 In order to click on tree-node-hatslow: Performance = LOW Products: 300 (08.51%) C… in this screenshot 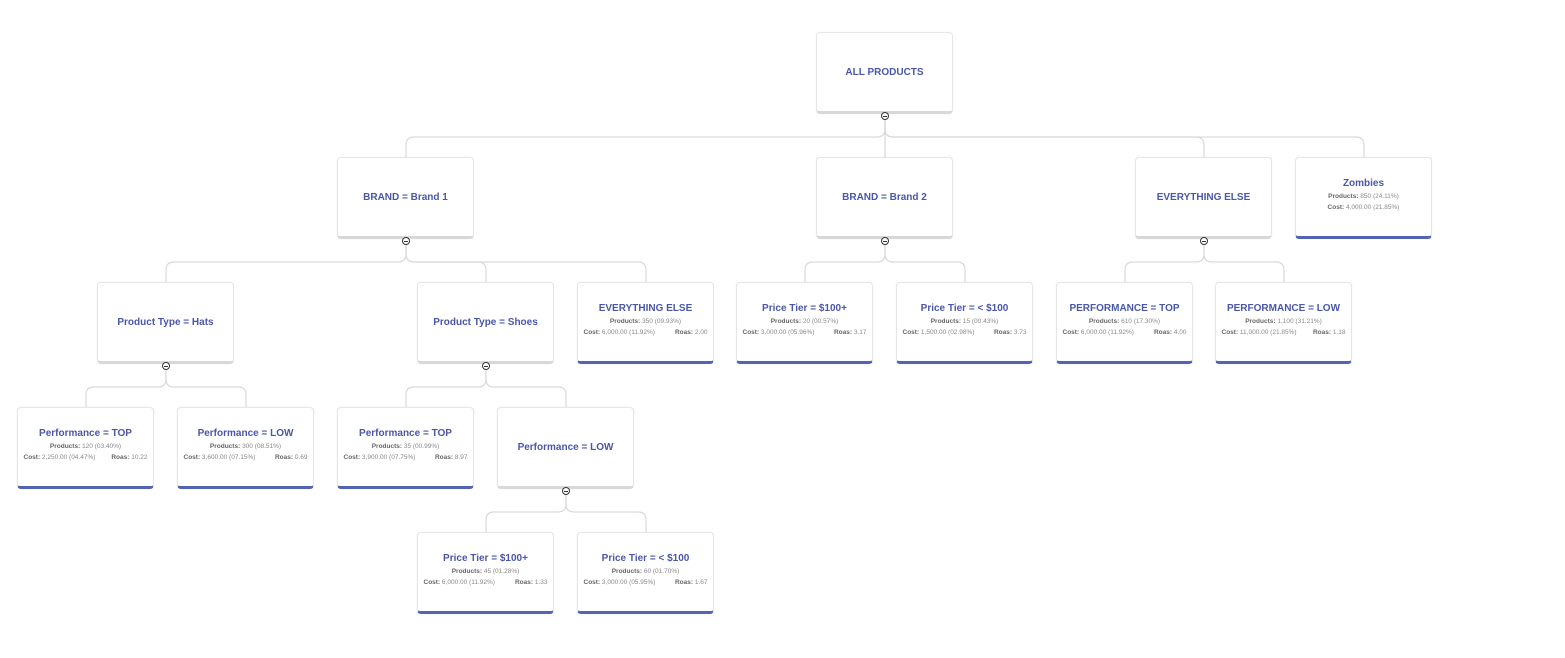, I will do `click(245, 448)`.